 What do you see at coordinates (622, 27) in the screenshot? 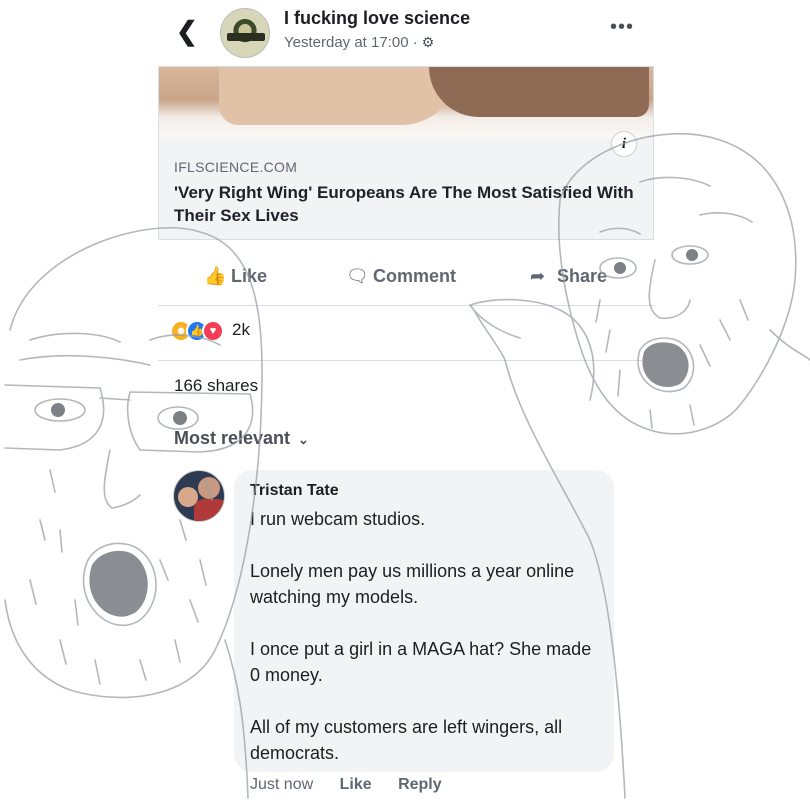
I see `ellipsis-icon: •••` at bounding box center [622, 27].